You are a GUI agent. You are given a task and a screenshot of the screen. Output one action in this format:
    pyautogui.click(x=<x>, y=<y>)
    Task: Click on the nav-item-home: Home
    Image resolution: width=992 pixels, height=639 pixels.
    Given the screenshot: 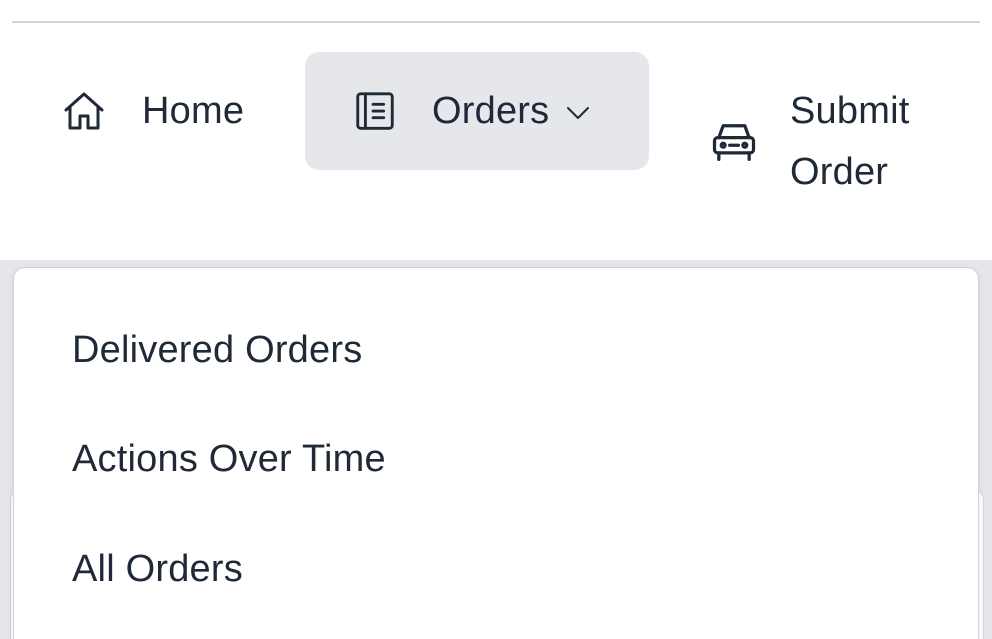 What is the action you would take?
    pyautogui.click(x=152, y=111)
    